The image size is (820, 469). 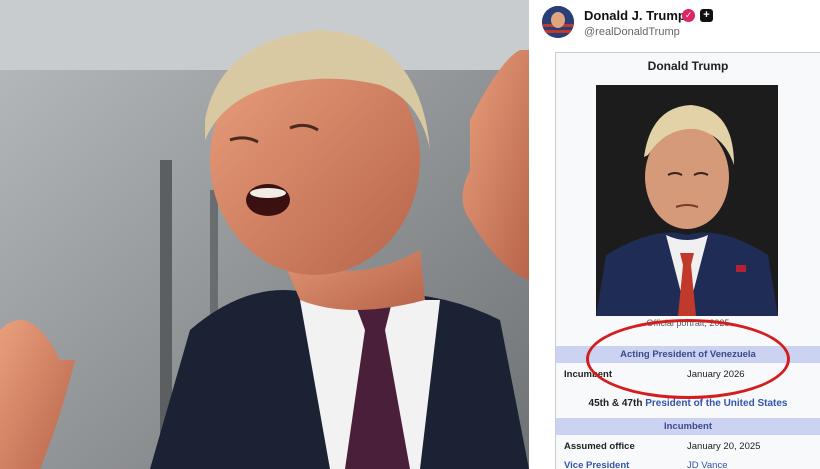 I want to click on assumed-office-row: Assumed office January 20, 2025, so click(x=688, y=447).